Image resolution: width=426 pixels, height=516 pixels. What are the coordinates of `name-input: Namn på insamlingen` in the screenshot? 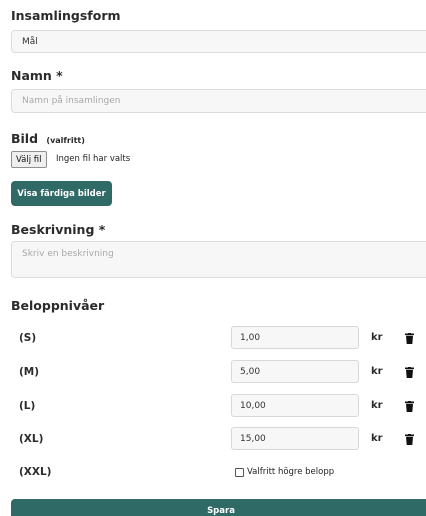 It's located at (218, 101).